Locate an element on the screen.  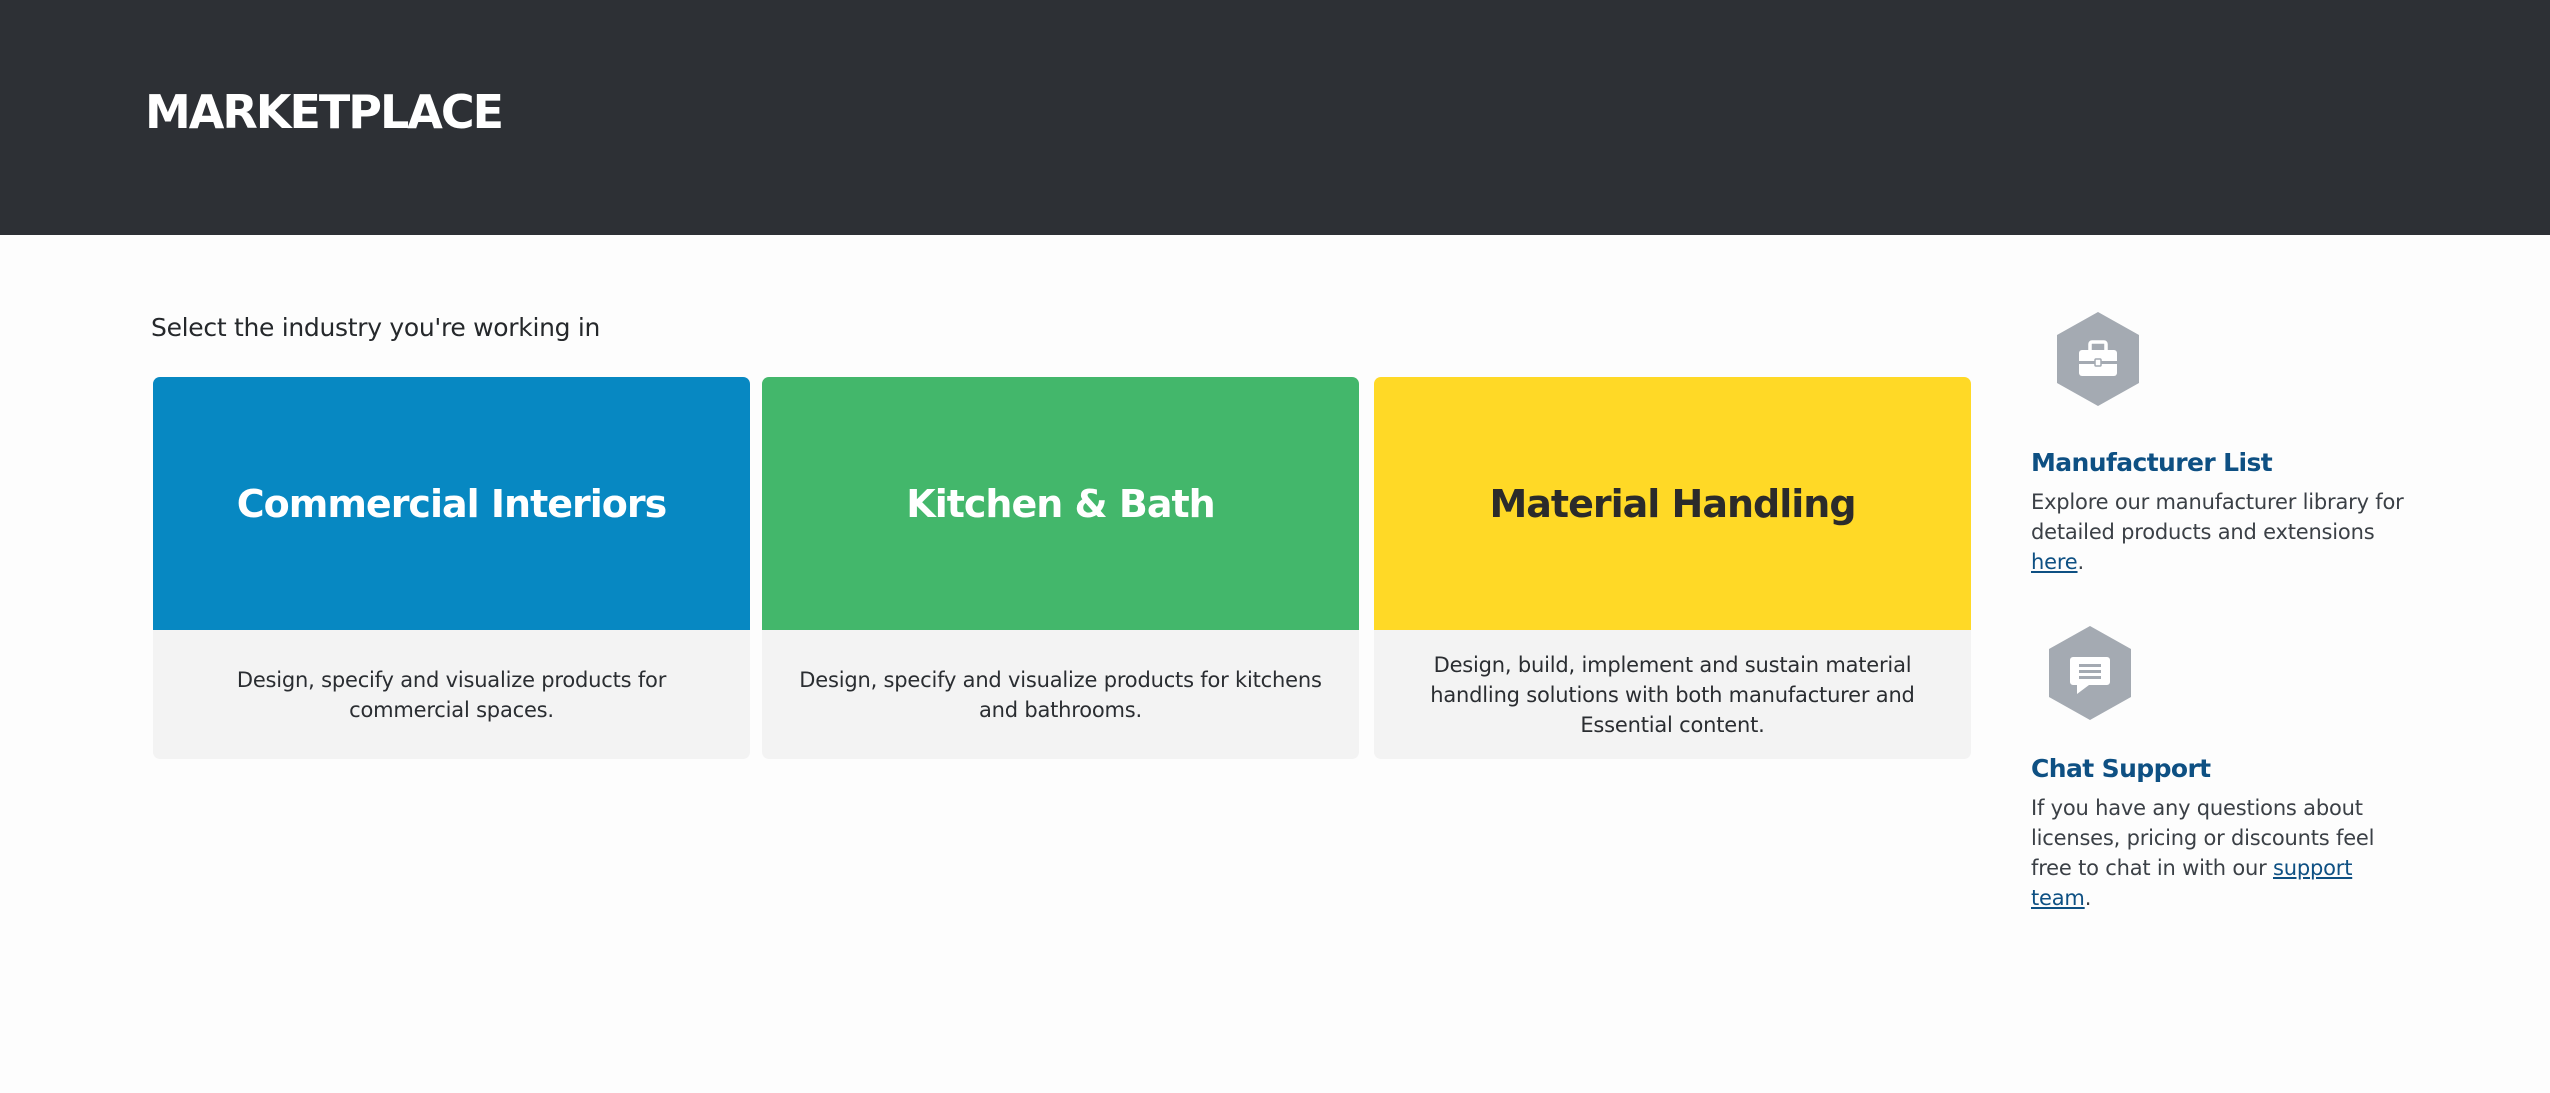
card-banner: Commercial Interiors is located at coordinates (451, 503).